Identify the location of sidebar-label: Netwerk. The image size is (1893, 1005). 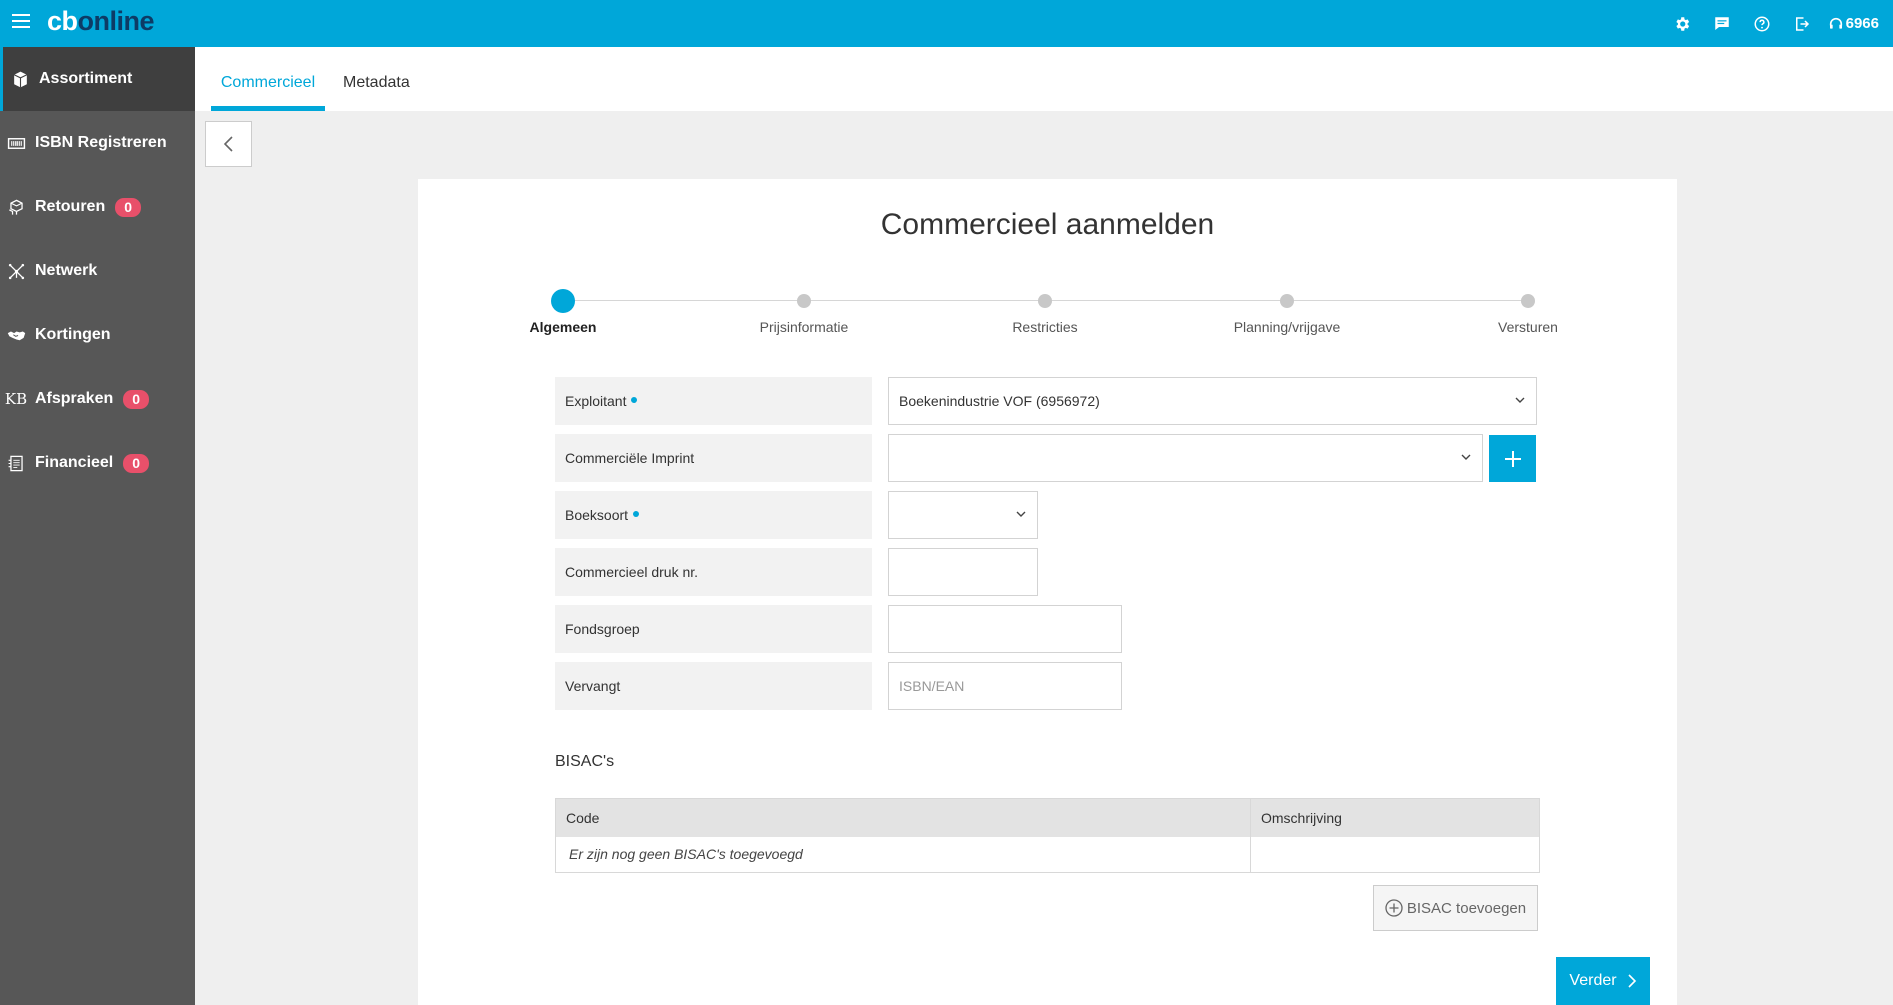
(66, 270).